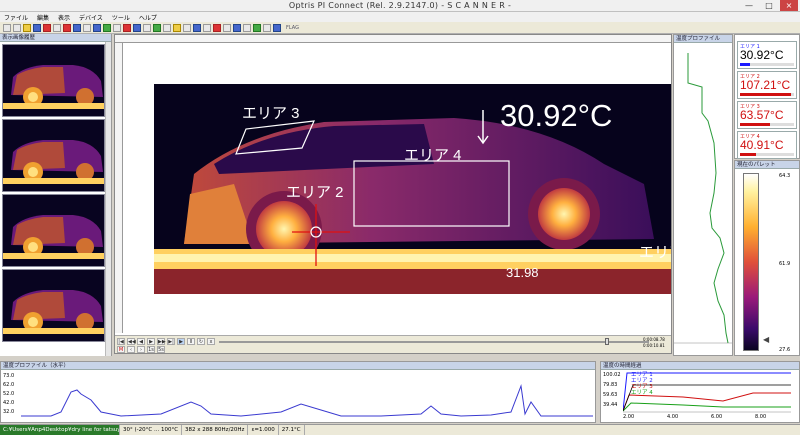 This screenshot has height=435, width=800. Describe the element at coordinates (117, 27) in the screenshot. I see `grid-icon` at that location.